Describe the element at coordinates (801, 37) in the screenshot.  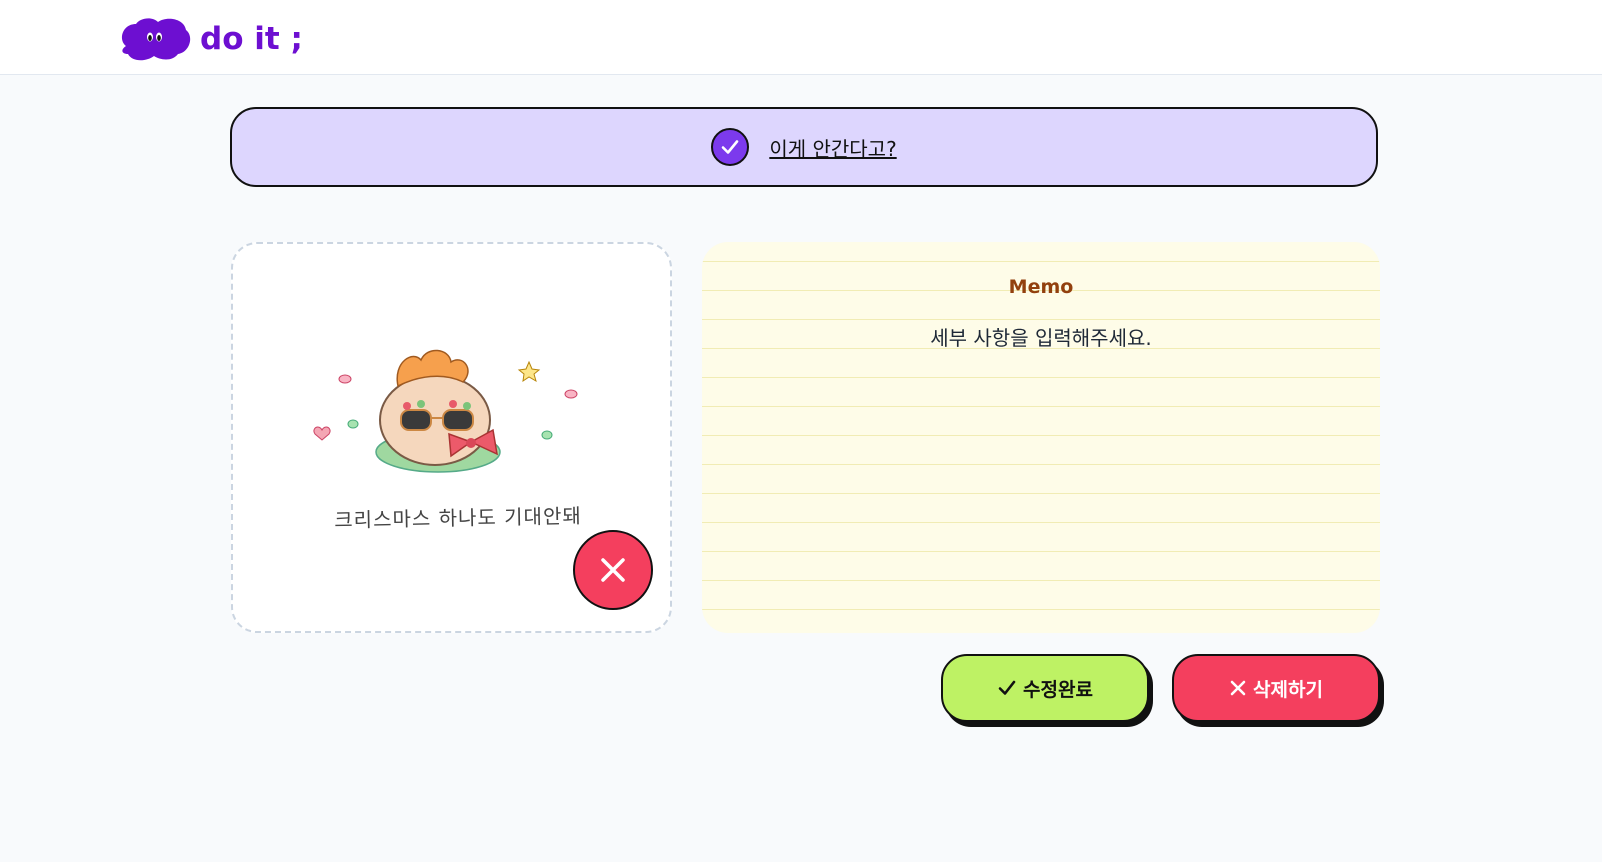
I see `header: do it ;` at that location.